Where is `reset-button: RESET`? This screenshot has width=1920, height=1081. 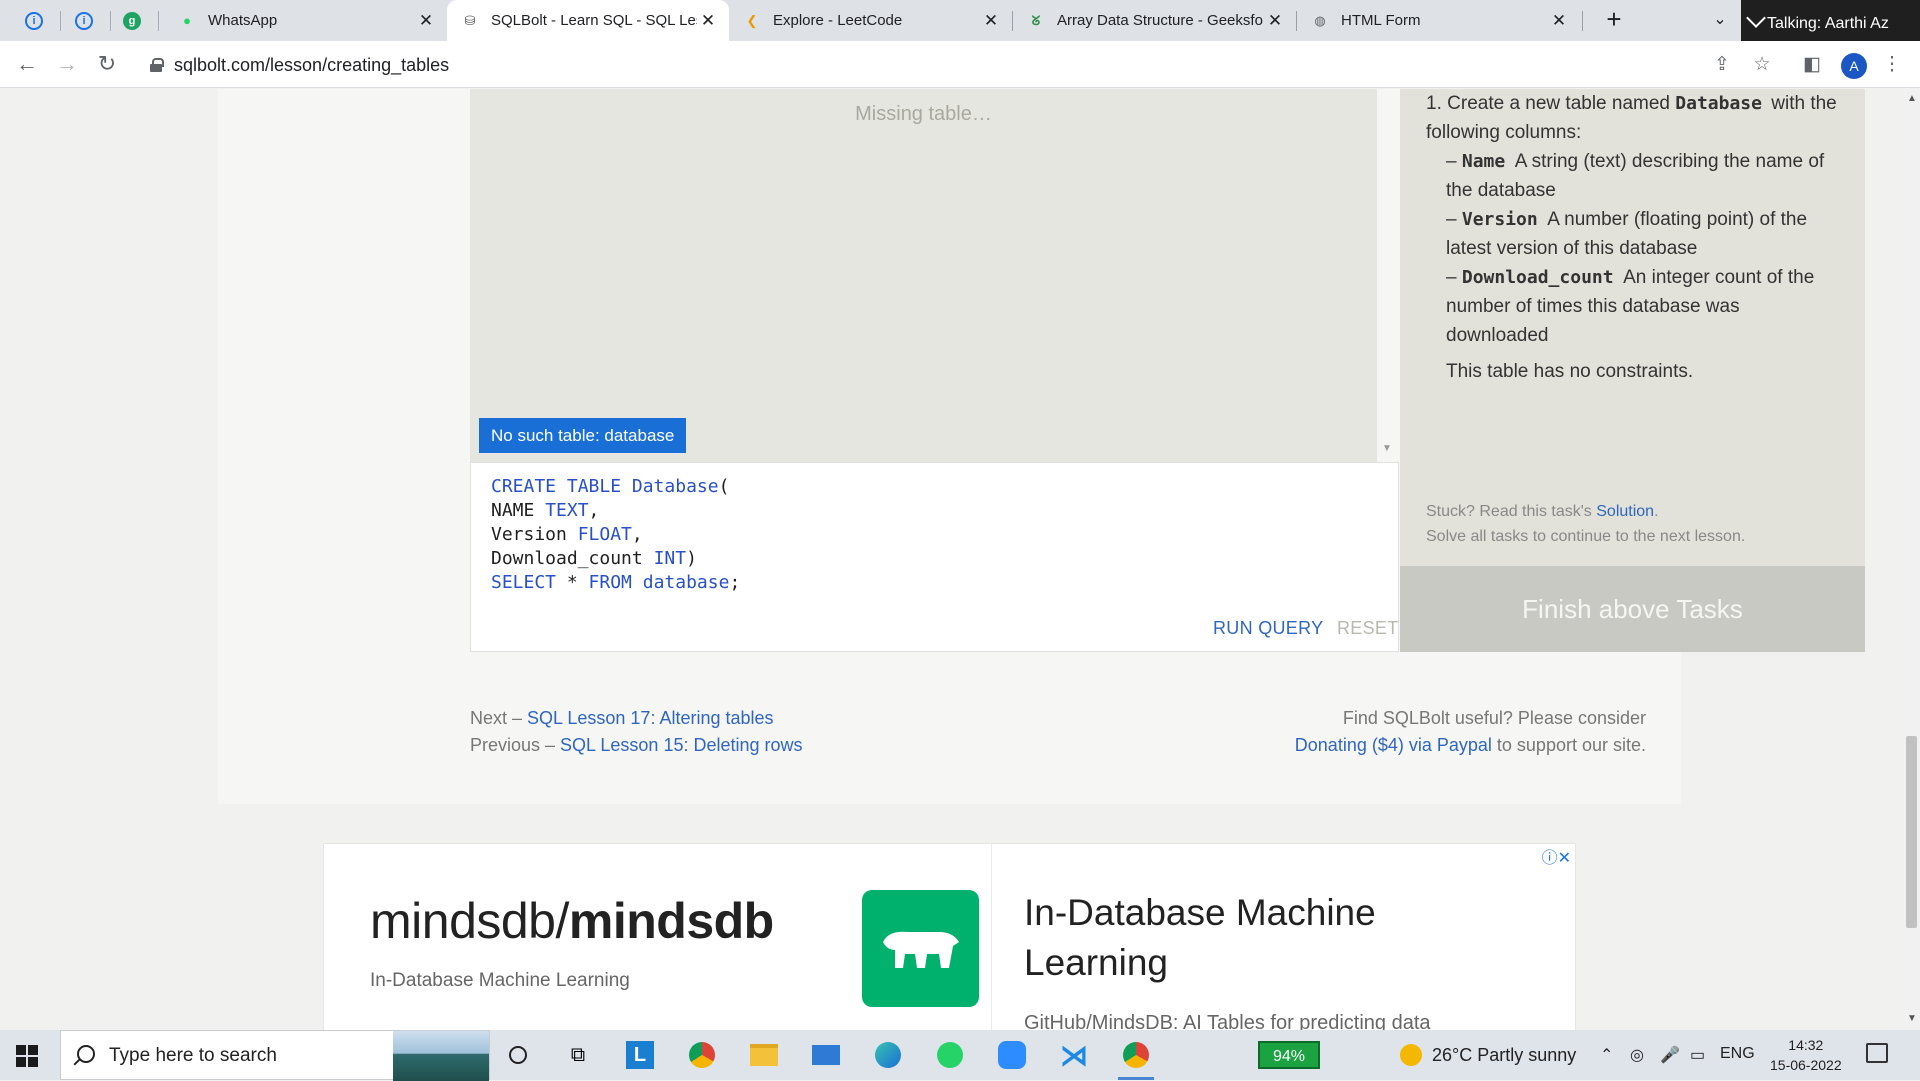
reset-button: RESET is located at coordinates (1368, 628).